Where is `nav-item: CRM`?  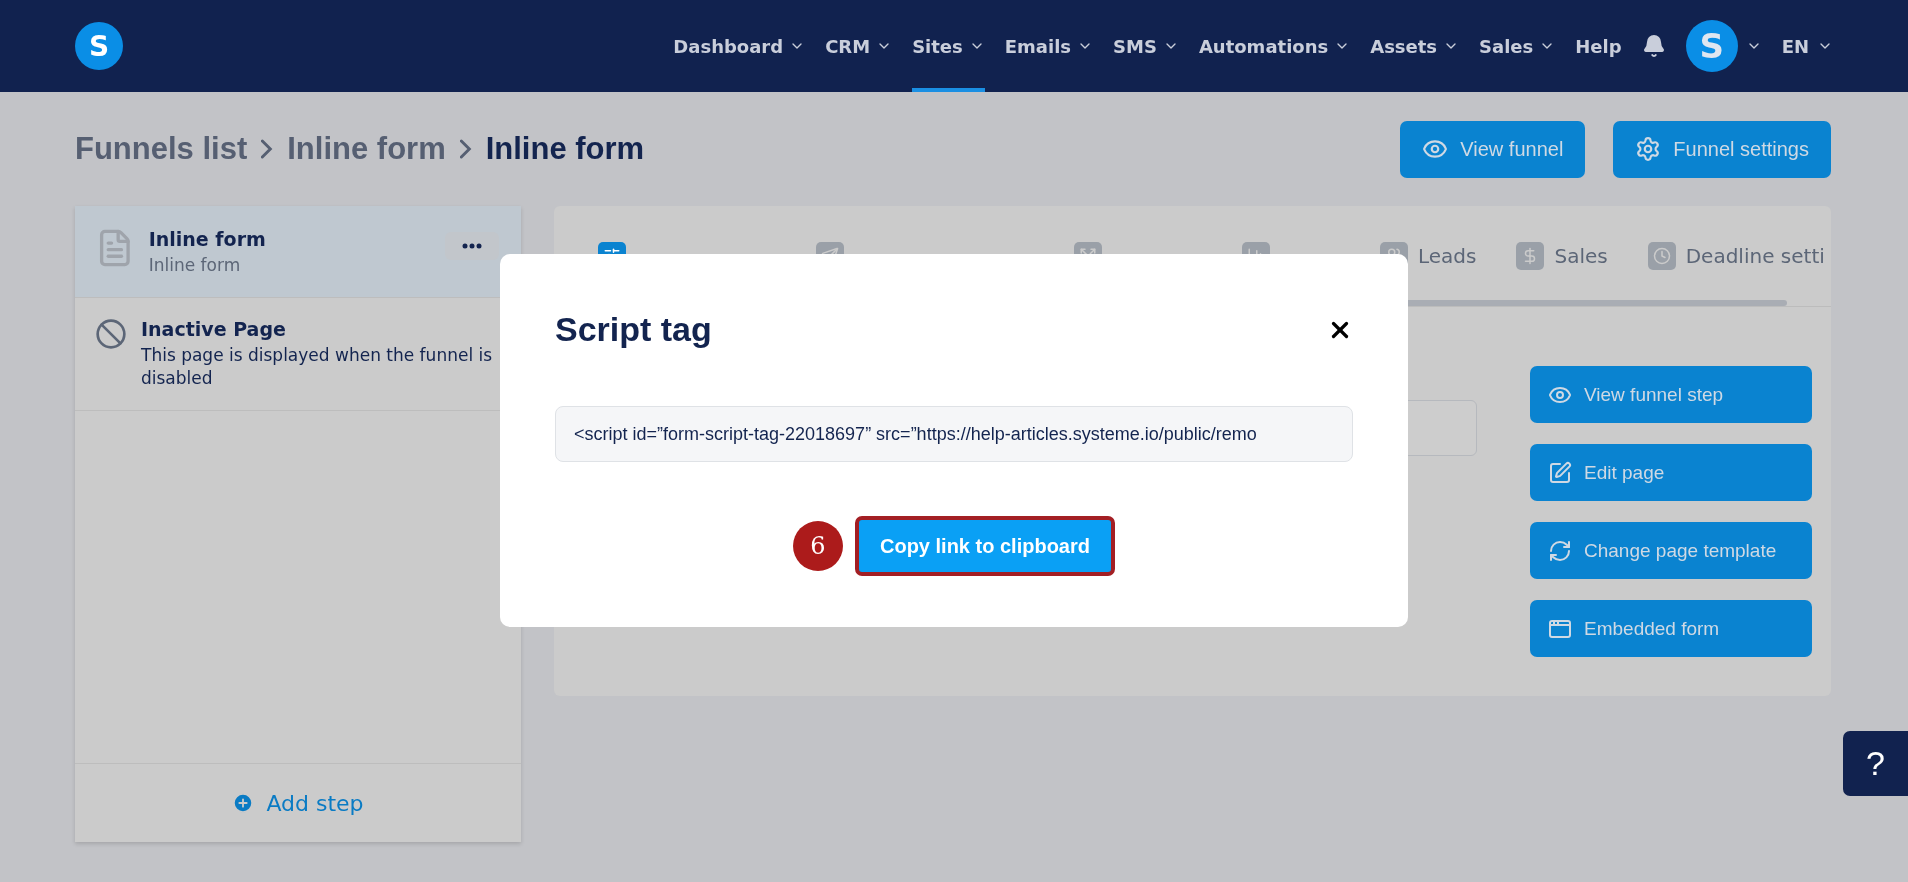
nav-item: CRM is located at coordinates (859, 46).